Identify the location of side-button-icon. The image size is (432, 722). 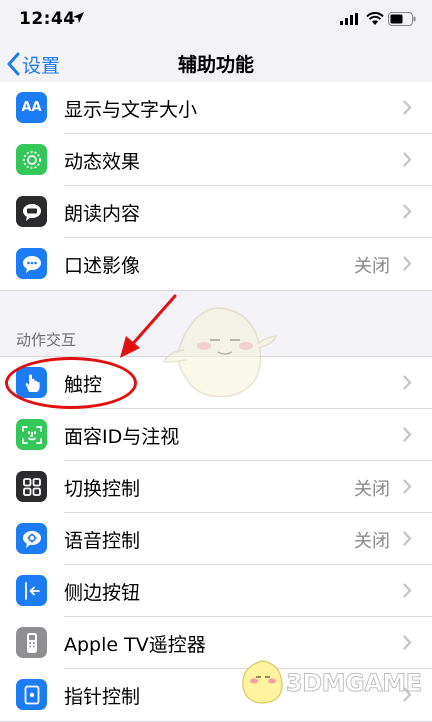
(31, 590).